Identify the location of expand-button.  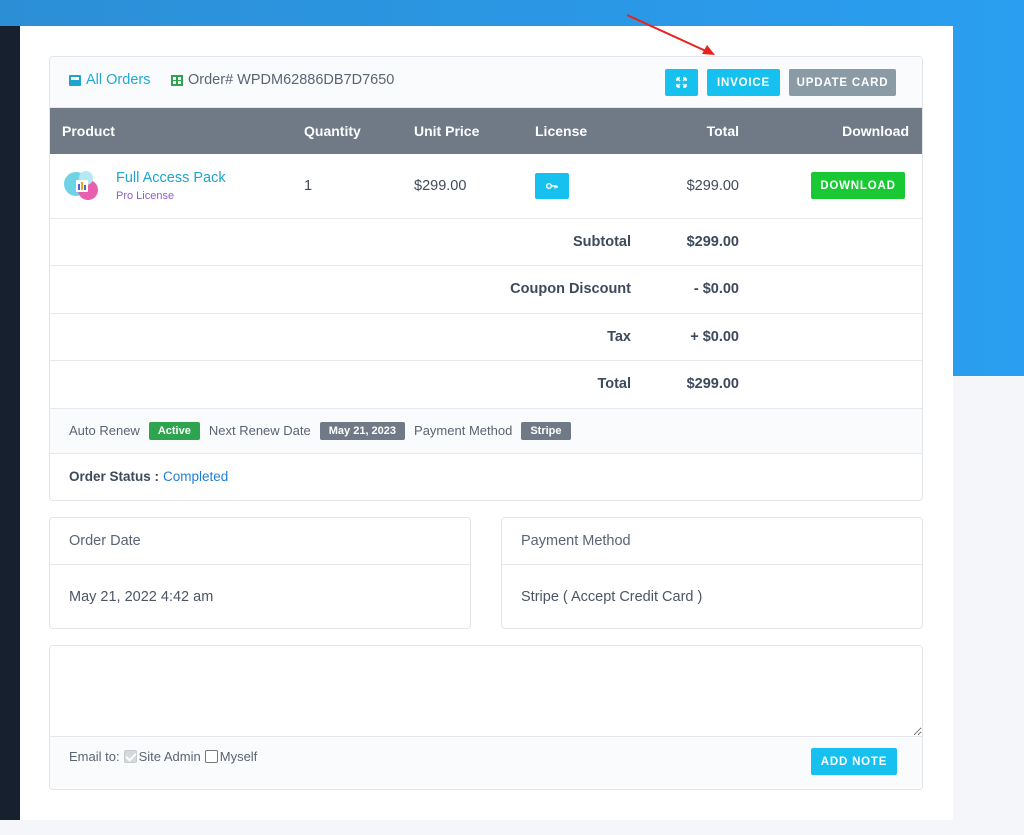
(681, 82).